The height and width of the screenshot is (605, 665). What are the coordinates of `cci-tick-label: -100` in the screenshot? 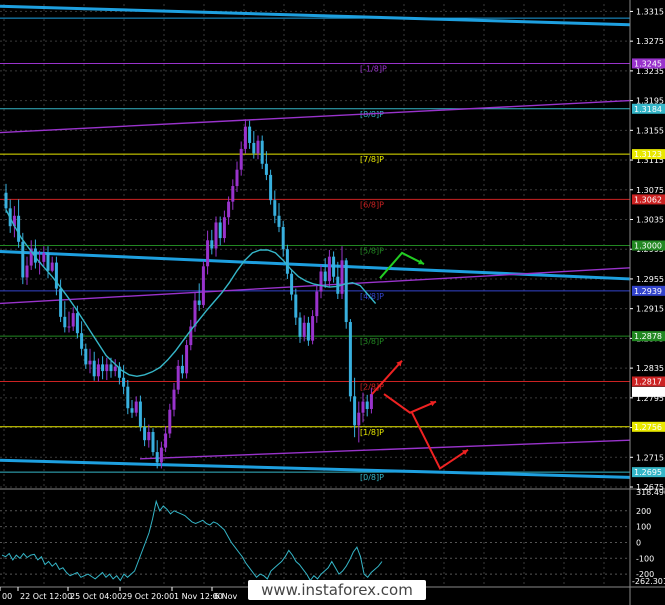 It's located at (645, 558).